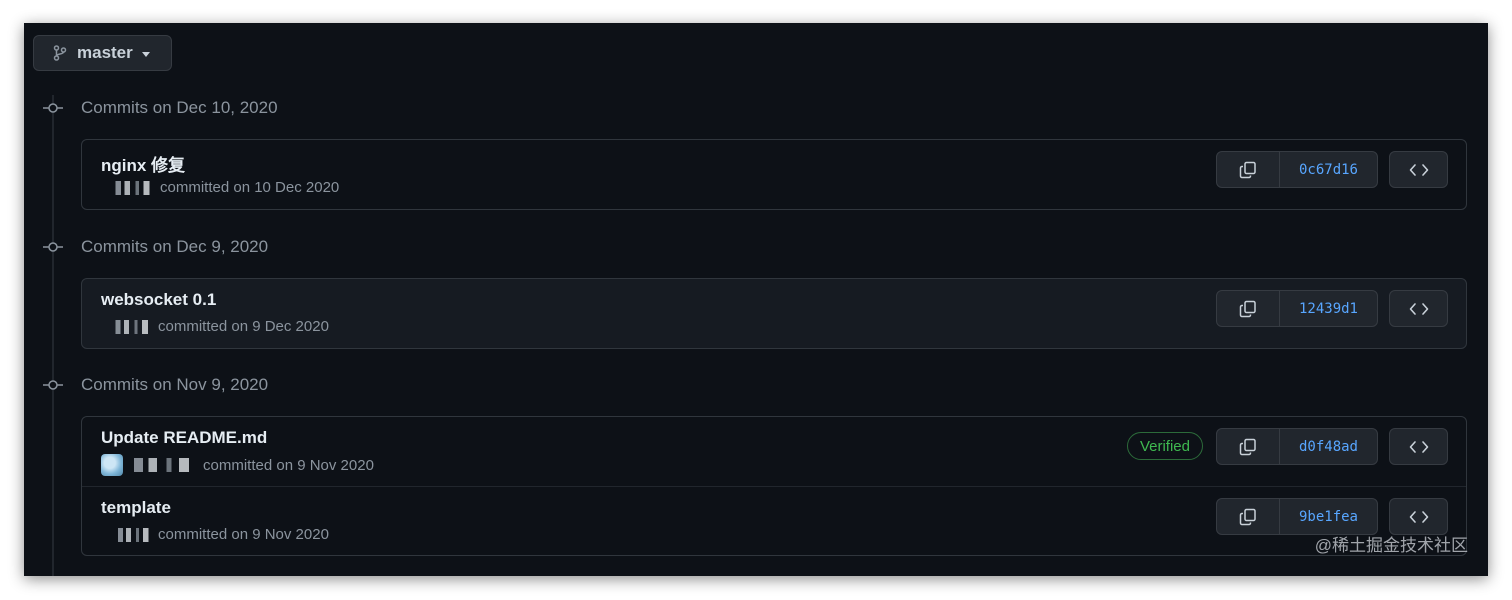  Describe the element at coordinates (163, 465) in the screenshot. I see `author-name` at that location.